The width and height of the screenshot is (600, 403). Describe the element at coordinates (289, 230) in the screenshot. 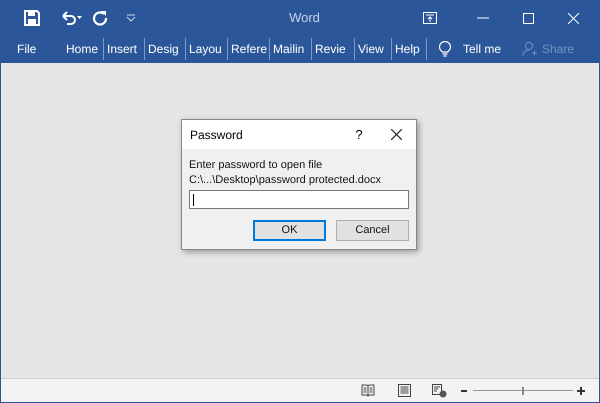

I see `dialog-button: OK` at that location.